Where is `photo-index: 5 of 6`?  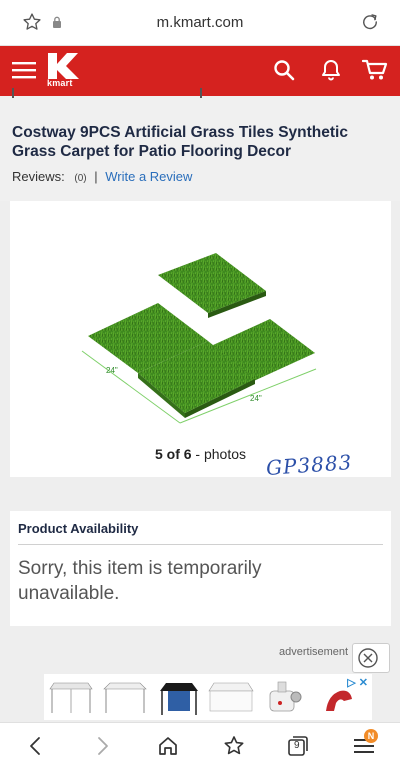 photo-index: 5 of 6 is located at coordinates (173, 454).